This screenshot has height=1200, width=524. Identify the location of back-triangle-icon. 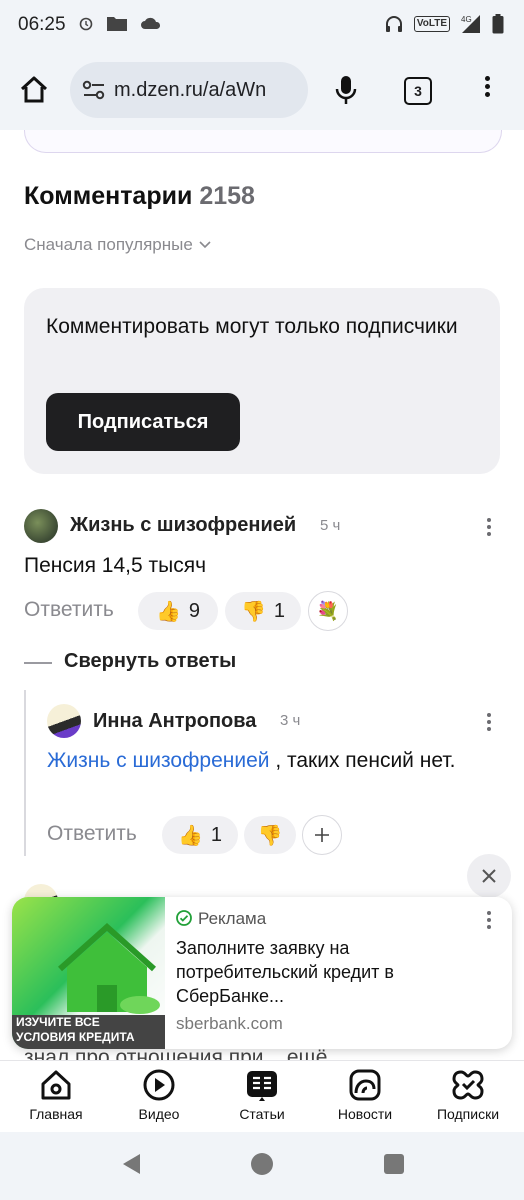
(131, 1164).